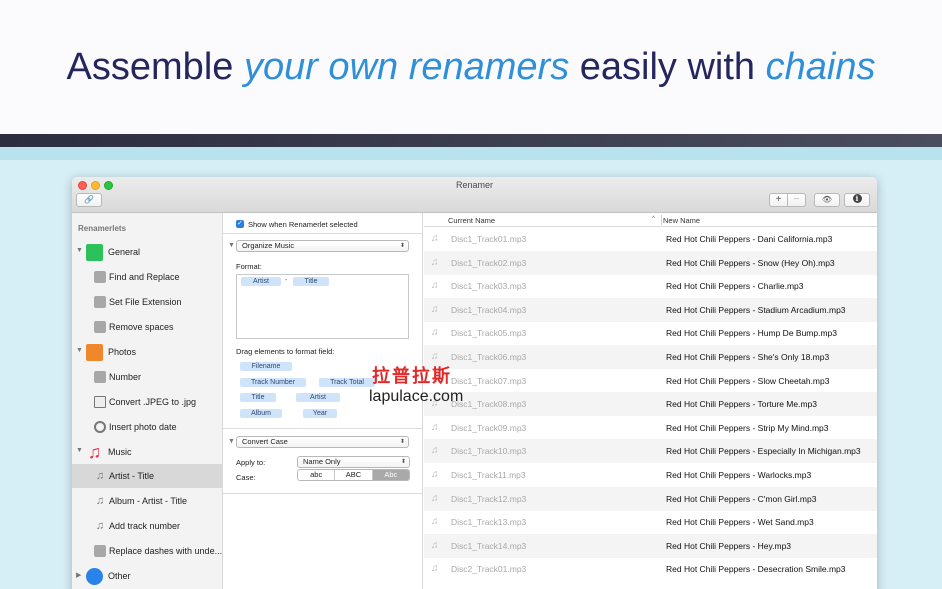  What do you see at coordinates (258, 397) in the screenshot?
I see `element-title: Title` at bounding box center [258, 397].